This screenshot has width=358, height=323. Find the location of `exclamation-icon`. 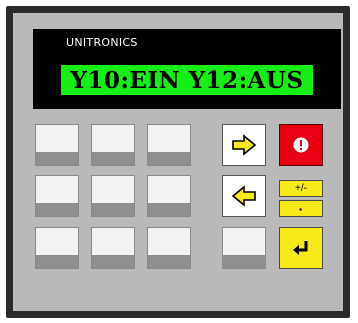

exclamation-icon is located at coordinates (301, 145).